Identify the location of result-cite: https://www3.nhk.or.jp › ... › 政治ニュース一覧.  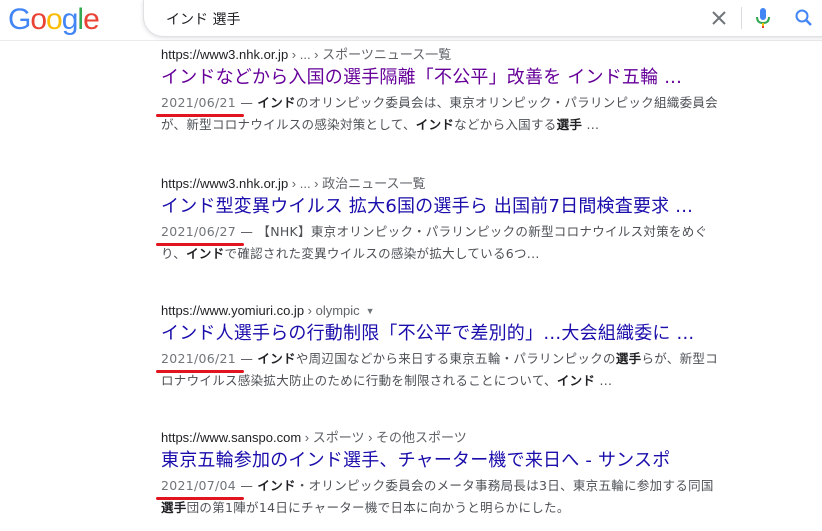
(481, 184).